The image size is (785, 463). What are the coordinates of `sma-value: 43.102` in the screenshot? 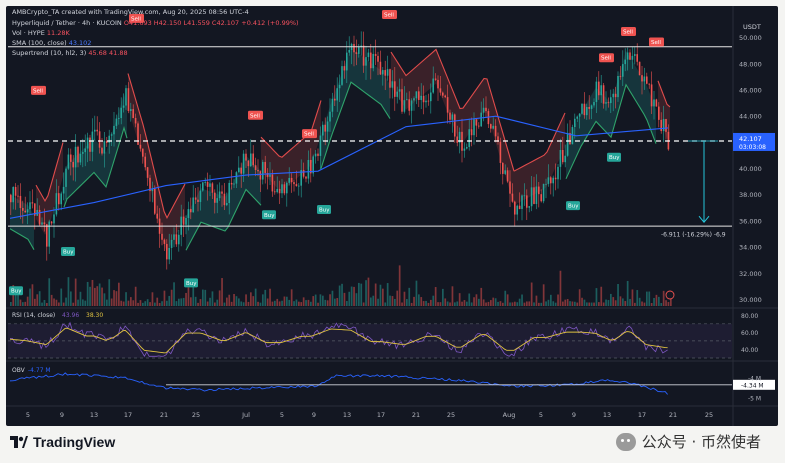 It's located at (80, 43).